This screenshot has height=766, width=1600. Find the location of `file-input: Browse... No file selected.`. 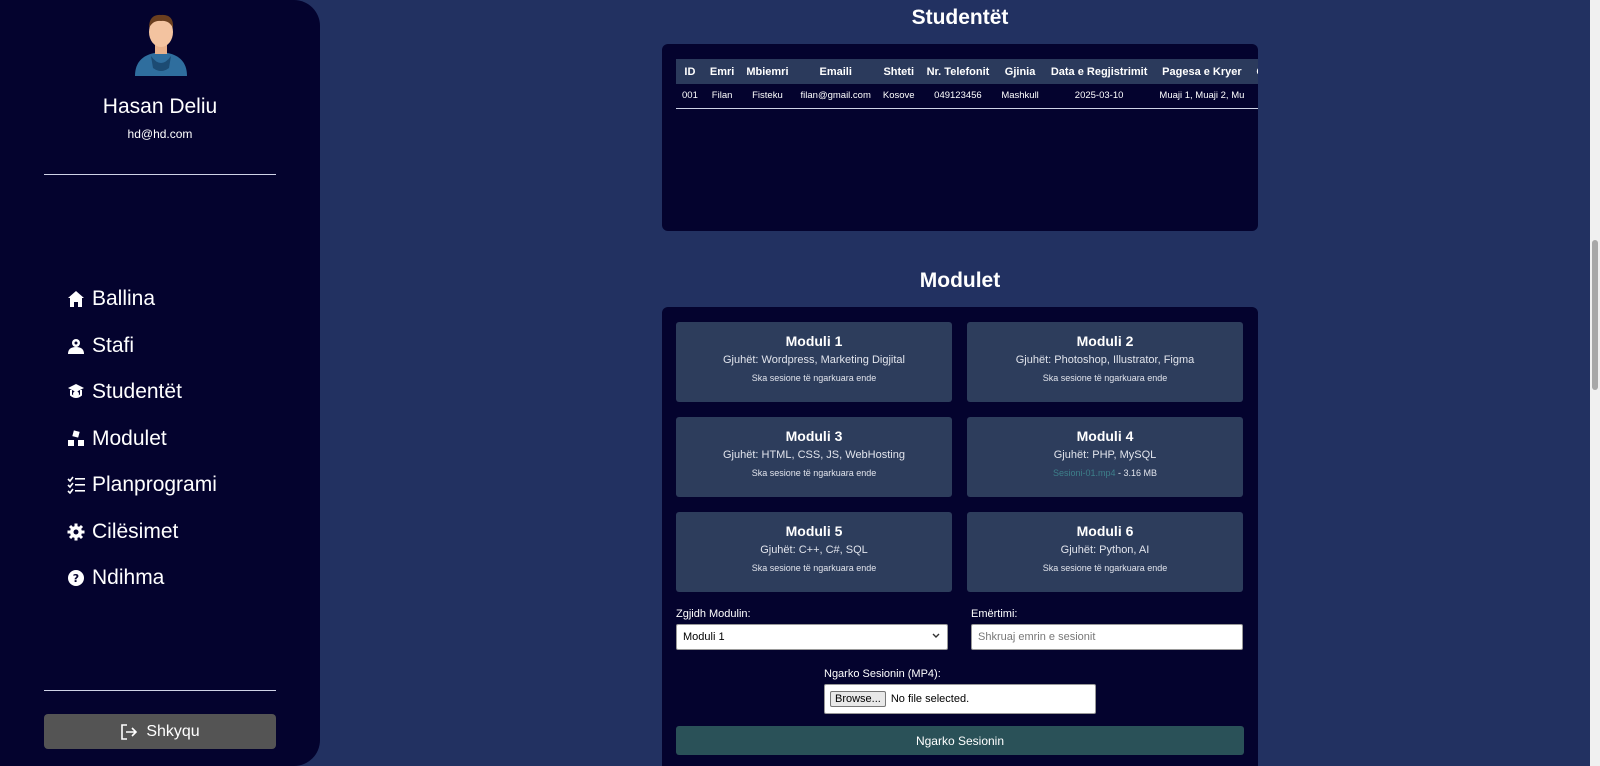

file-input: Browse... No file selected. is located at coordinates (960, 699).